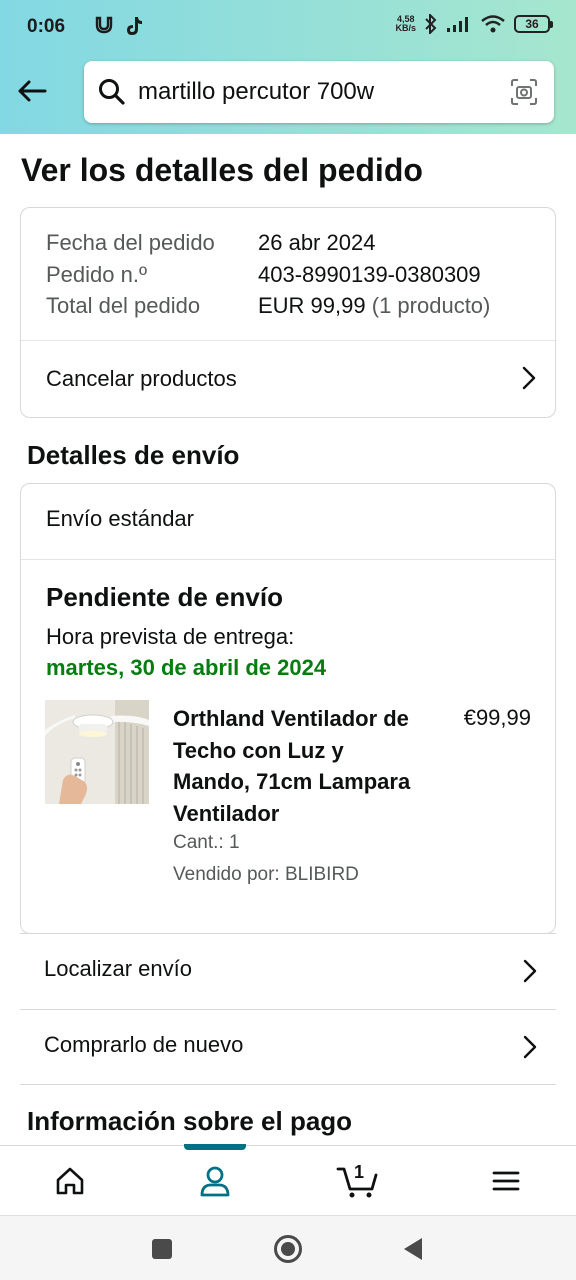 The image size is (576, 1280). I want to click on search-input, so click(318, 92).